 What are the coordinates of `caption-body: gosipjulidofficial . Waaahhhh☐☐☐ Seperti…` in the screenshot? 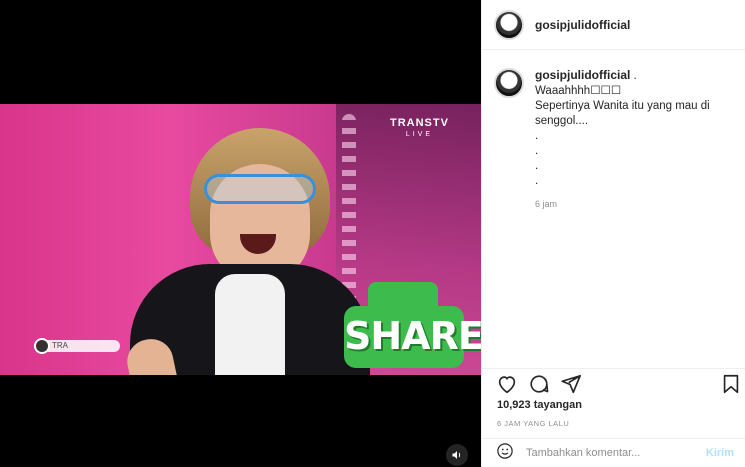 It's located at (635, 140).